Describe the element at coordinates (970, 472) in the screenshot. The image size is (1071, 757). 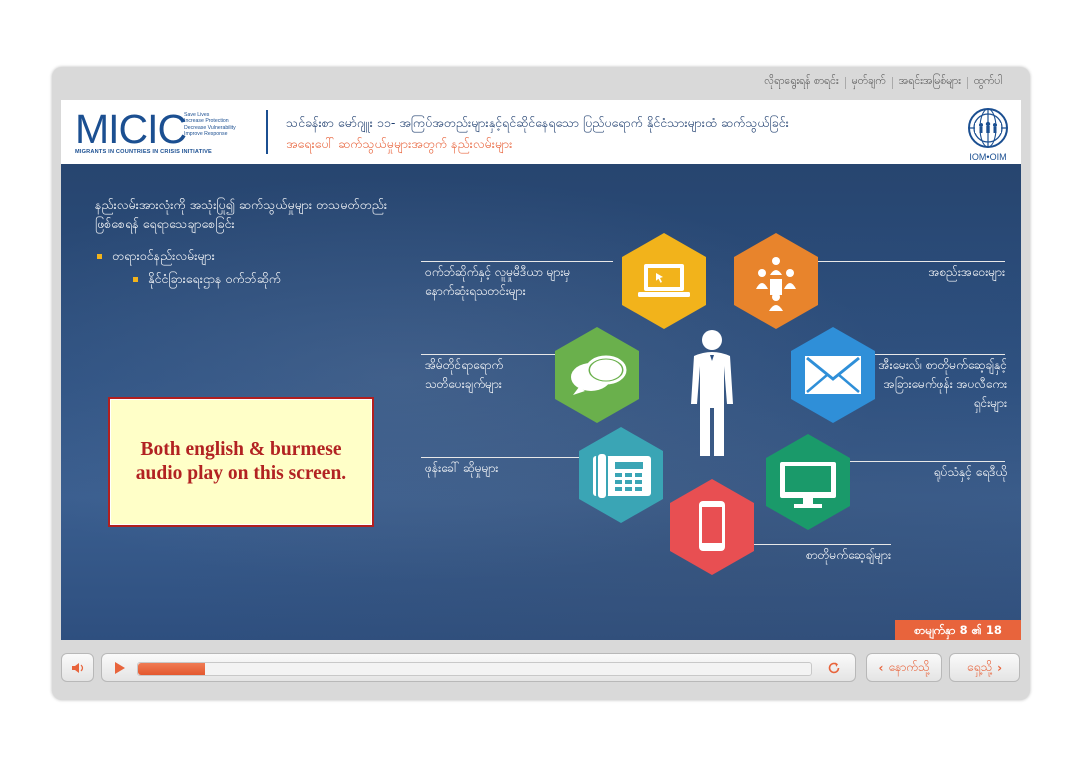
I see `label-tv-radio: ရုပ်သံနှင့် ရေဒီယို` at that location.